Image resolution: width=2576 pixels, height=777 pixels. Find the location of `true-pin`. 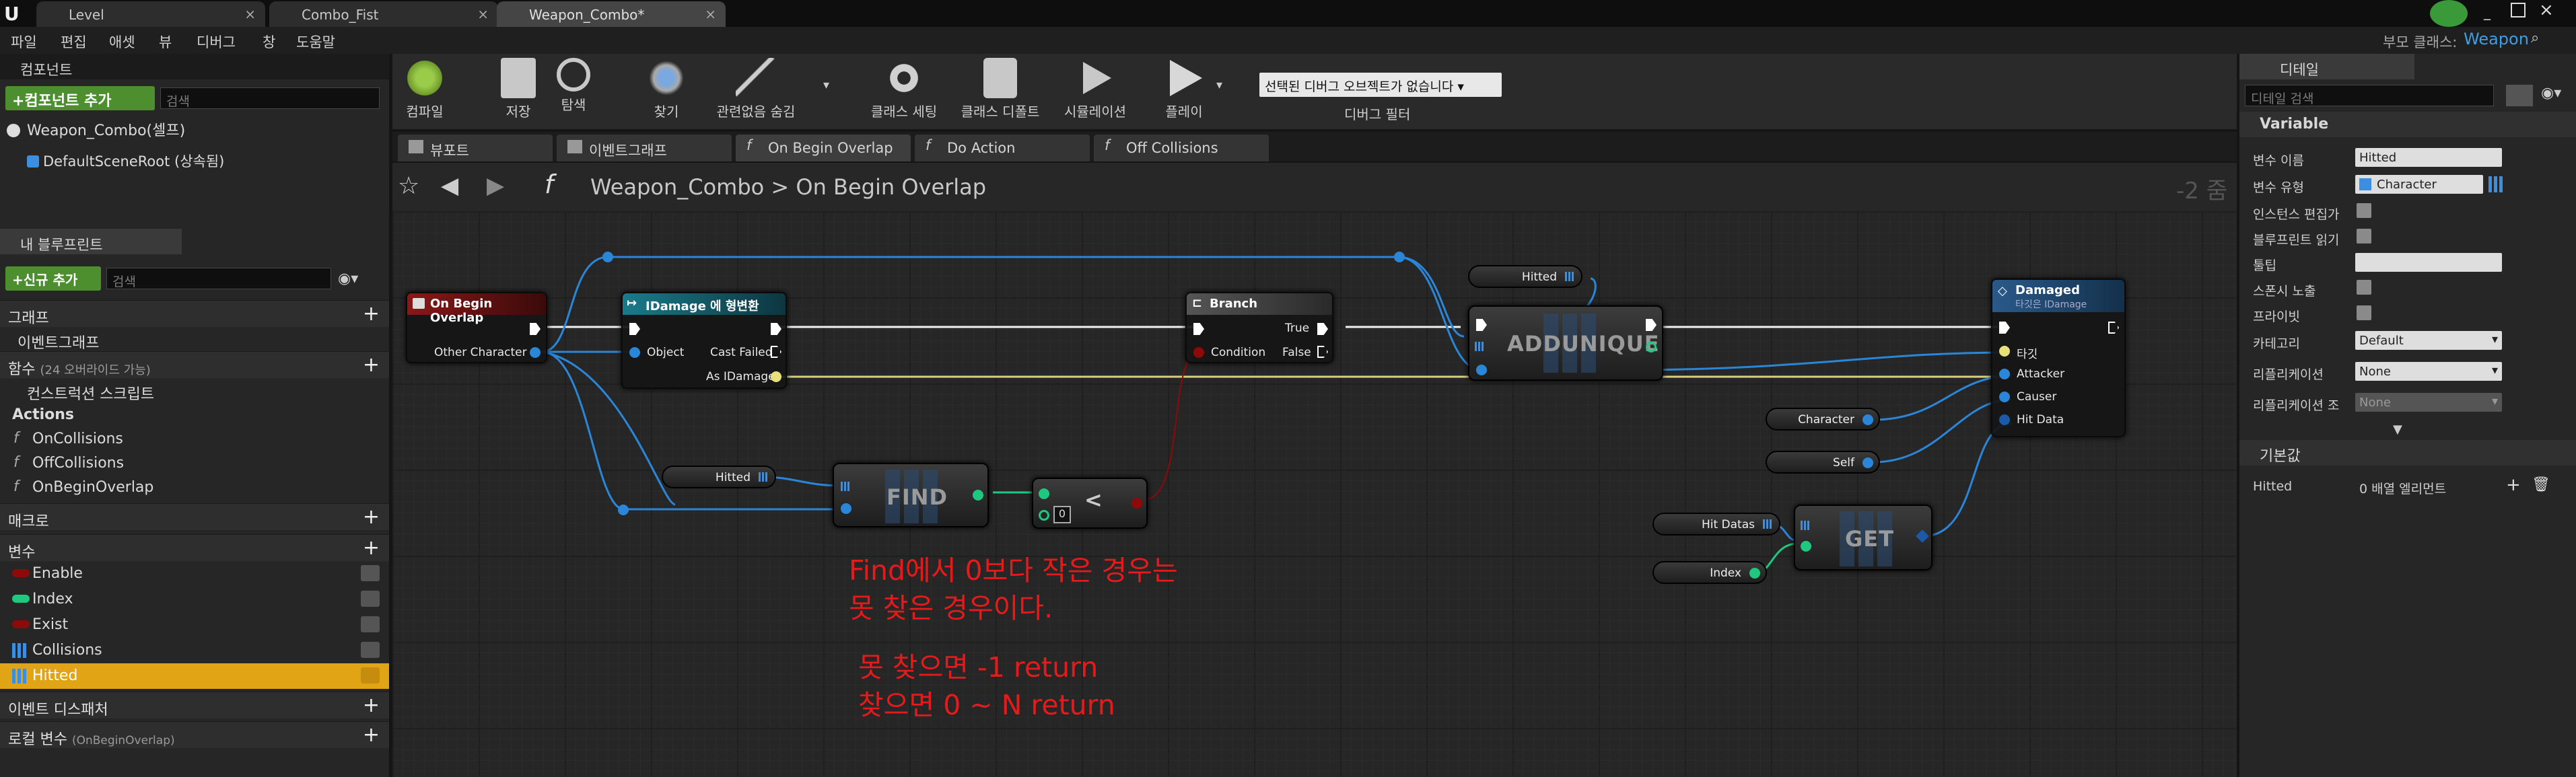

true-pin is located at coordinates (1322, 329).